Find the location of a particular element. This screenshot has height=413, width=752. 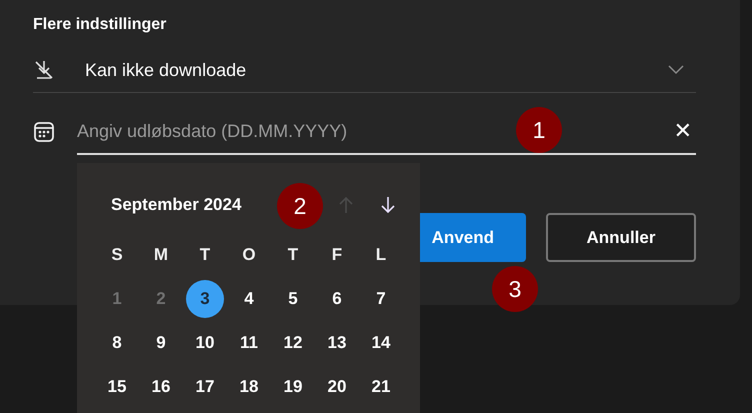

day-button: 8 is located at coordinates (117, 343).